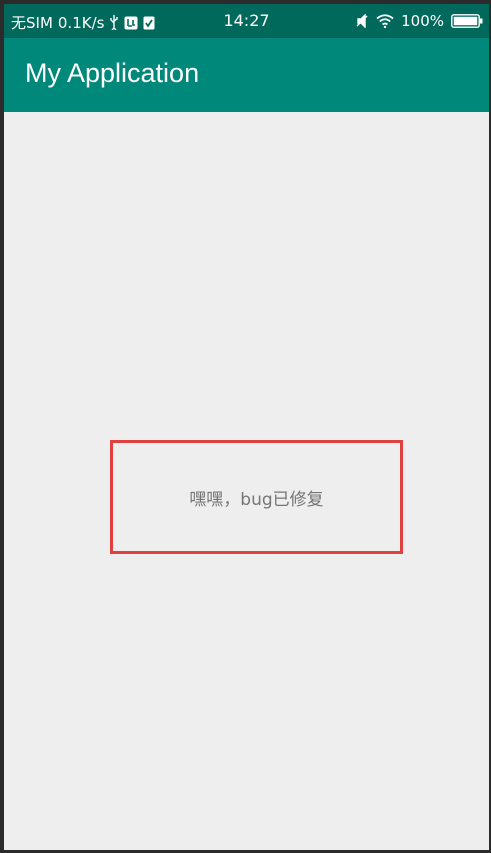 This screenshot has height=853, width=491. I want to click on status-bar-right: 100%, so click(419, 21).